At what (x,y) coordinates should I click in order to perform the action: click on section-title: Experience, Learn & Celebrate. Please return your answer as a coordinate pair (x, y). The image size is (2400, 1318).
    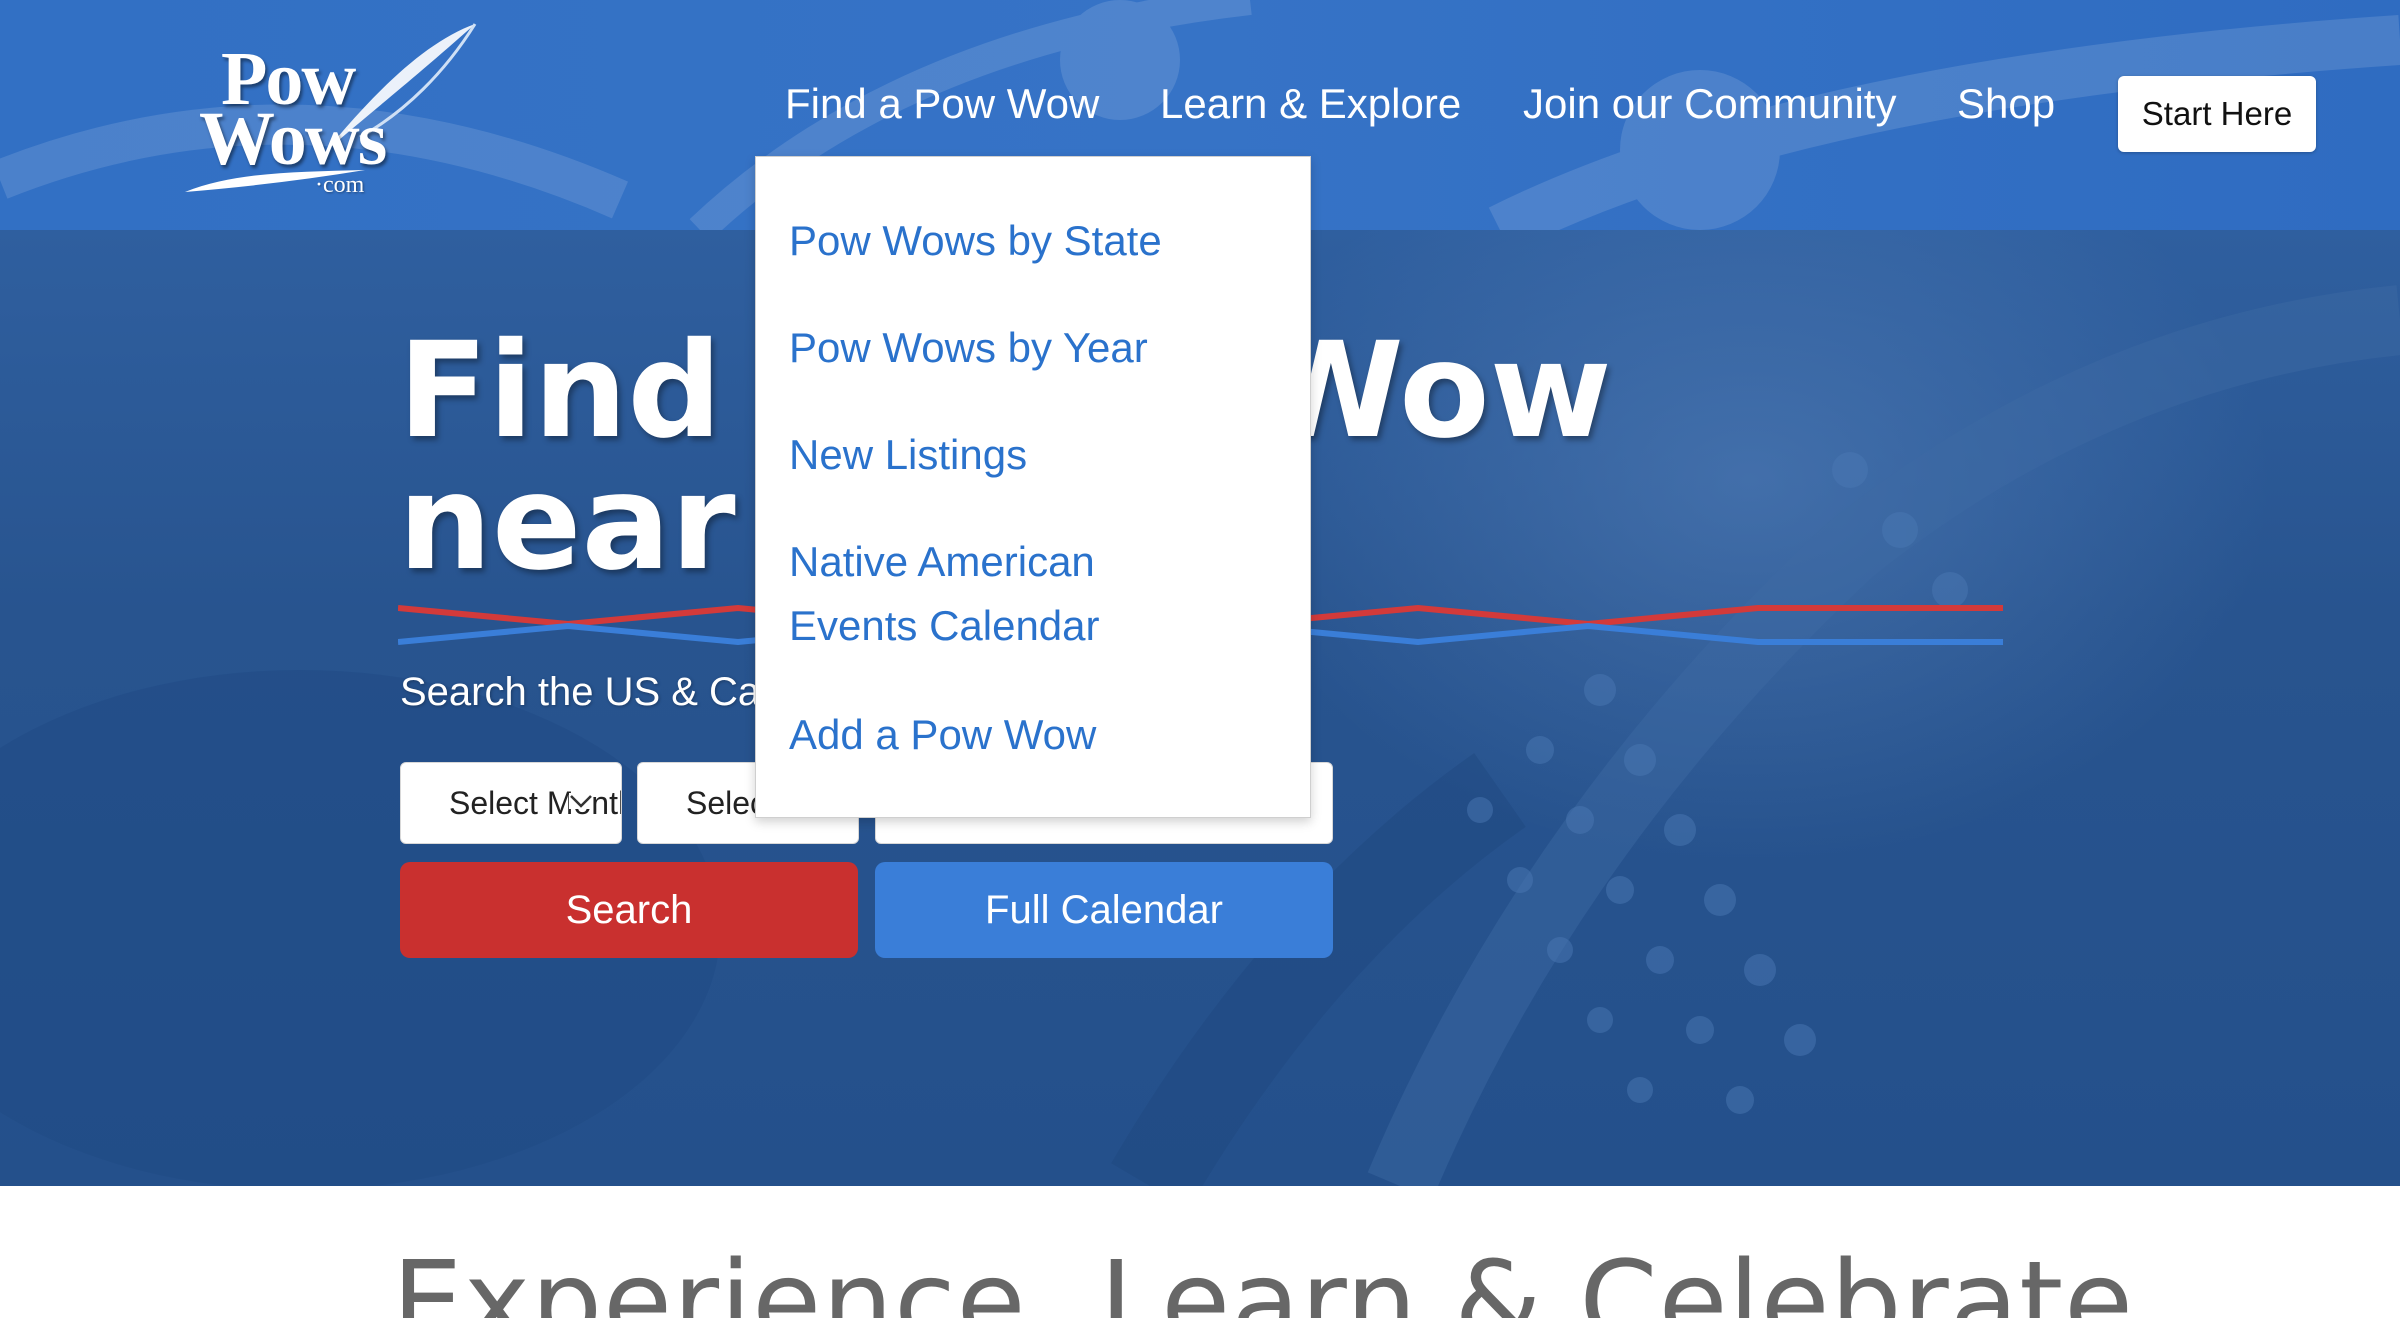
    Looking at the image, I should click on (1263, 1278).